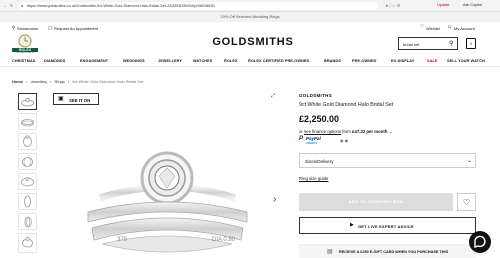 Image resolution: width=500 pixels, height=258 pixels. What do you see at coordinates (313, 178) in the screenshot?
I see `ring-size-guide-link: Ring size guide` at bounding box center [313, 178].